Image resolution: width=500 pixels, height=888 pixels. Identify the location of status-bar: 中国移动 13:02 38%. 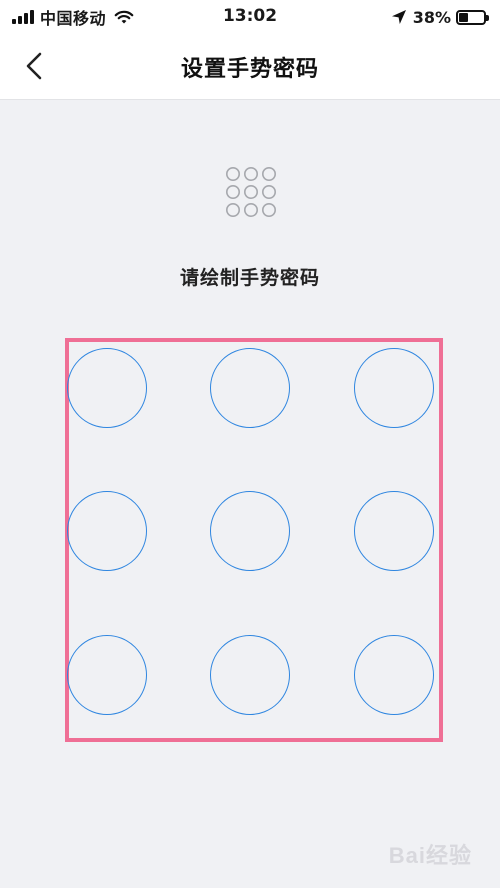
(250, 17).